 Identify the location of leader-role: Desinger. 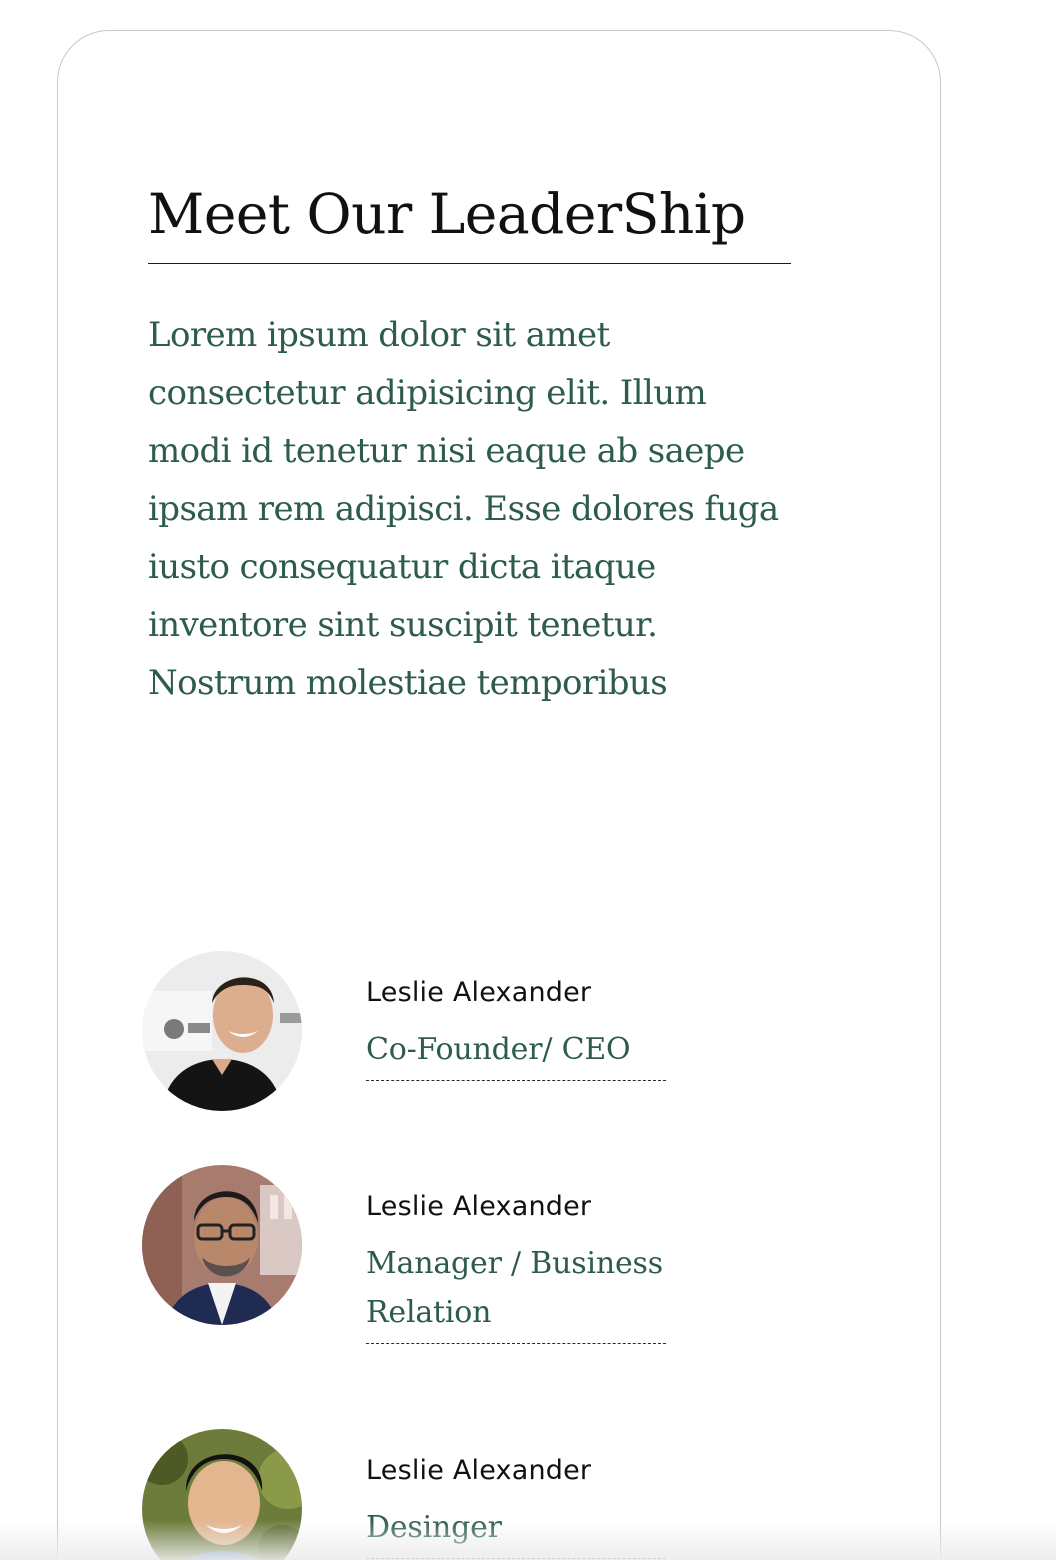
(516, 1531).